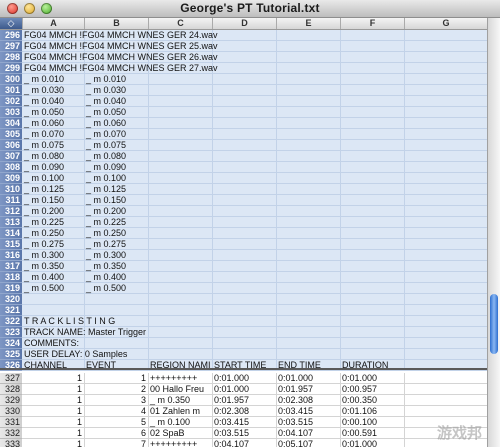 The height and width of the screenshot is (447, 500). Describe the element at coordinates (44, 266) in the screenshot. I see `cell-a: _ m 0.350` at that location.